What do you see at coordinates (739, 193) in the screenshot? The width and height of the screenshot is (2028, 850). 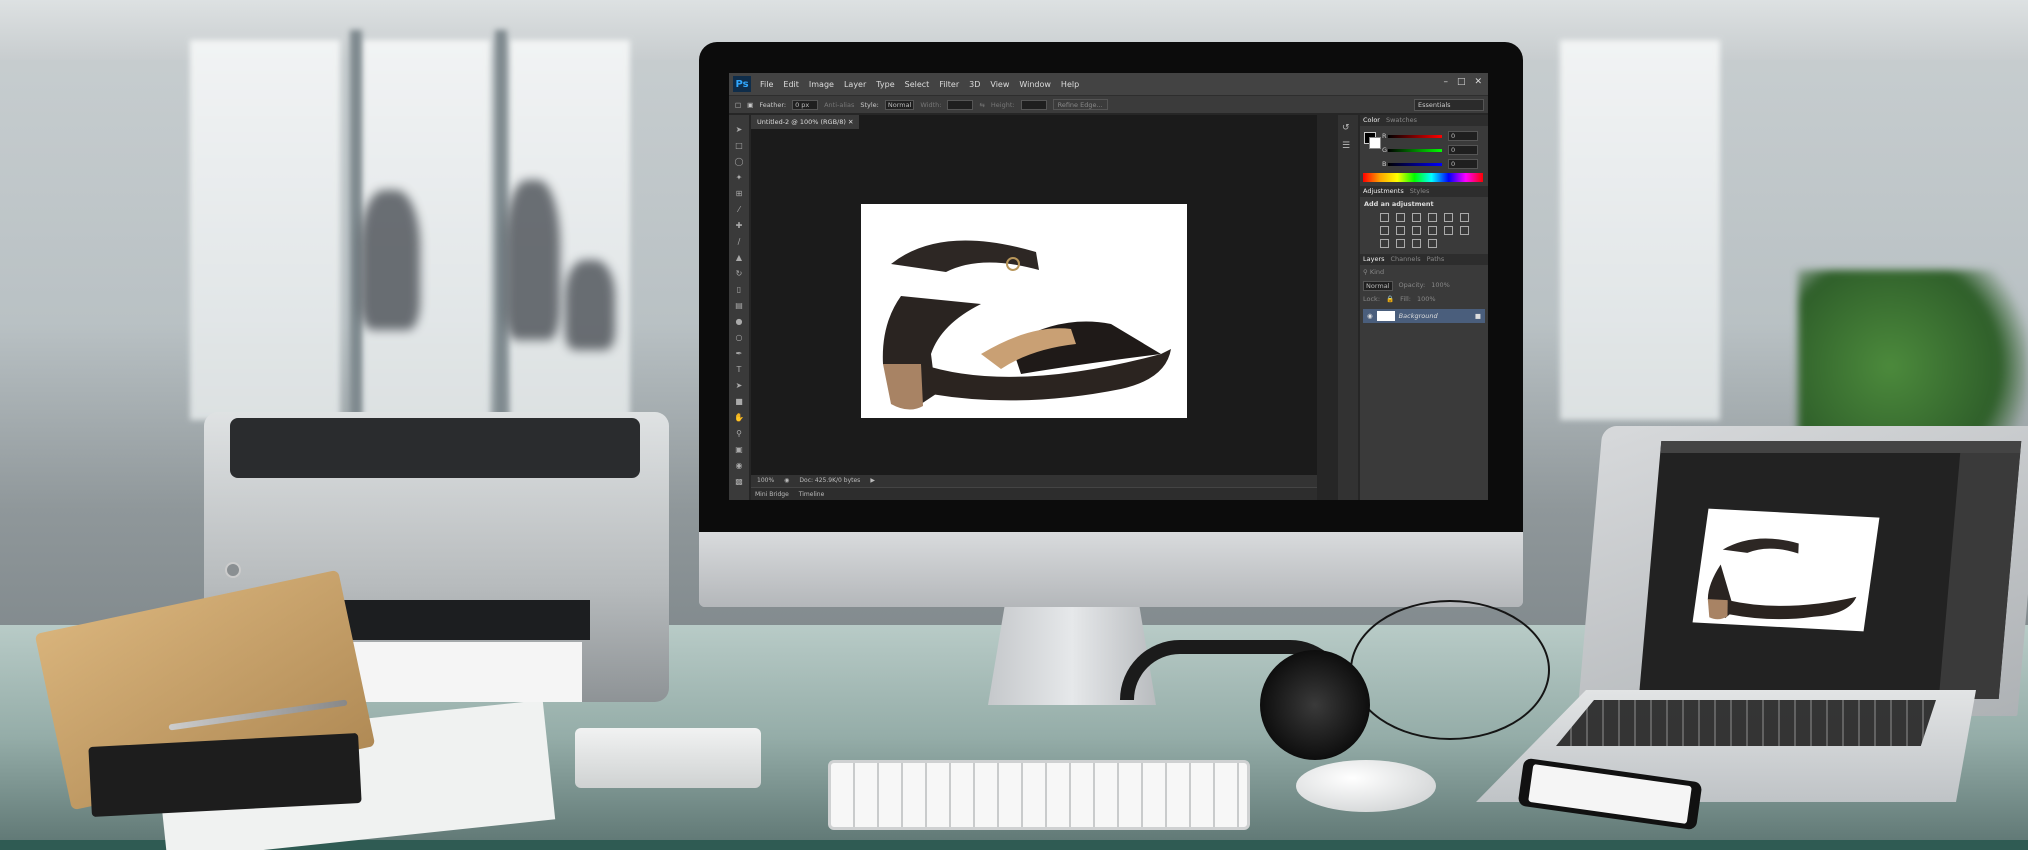 I see `crop-tool-icon: ⊞` at bounding box center [739, 193].